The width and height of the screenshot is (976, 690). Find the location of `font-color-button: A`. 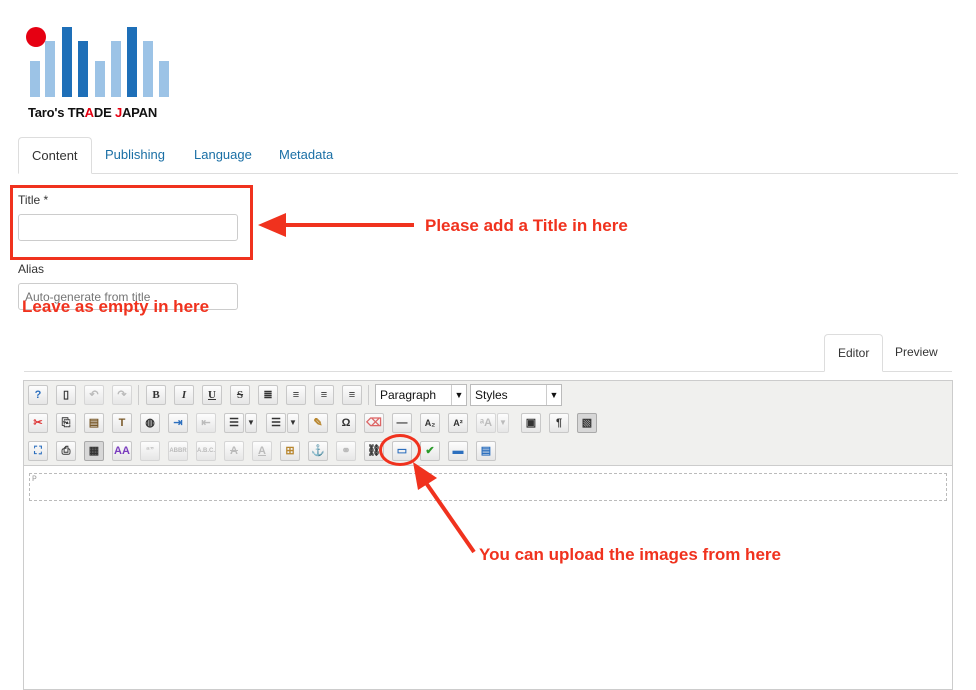

font-color-button: A is located at coordinates (262, 451).